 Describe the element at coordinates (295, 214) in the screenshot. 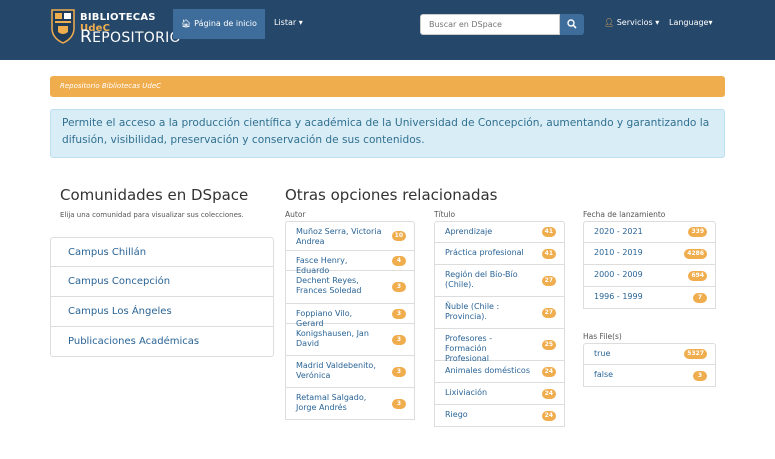

I see `autor-label: Autor` at that location.